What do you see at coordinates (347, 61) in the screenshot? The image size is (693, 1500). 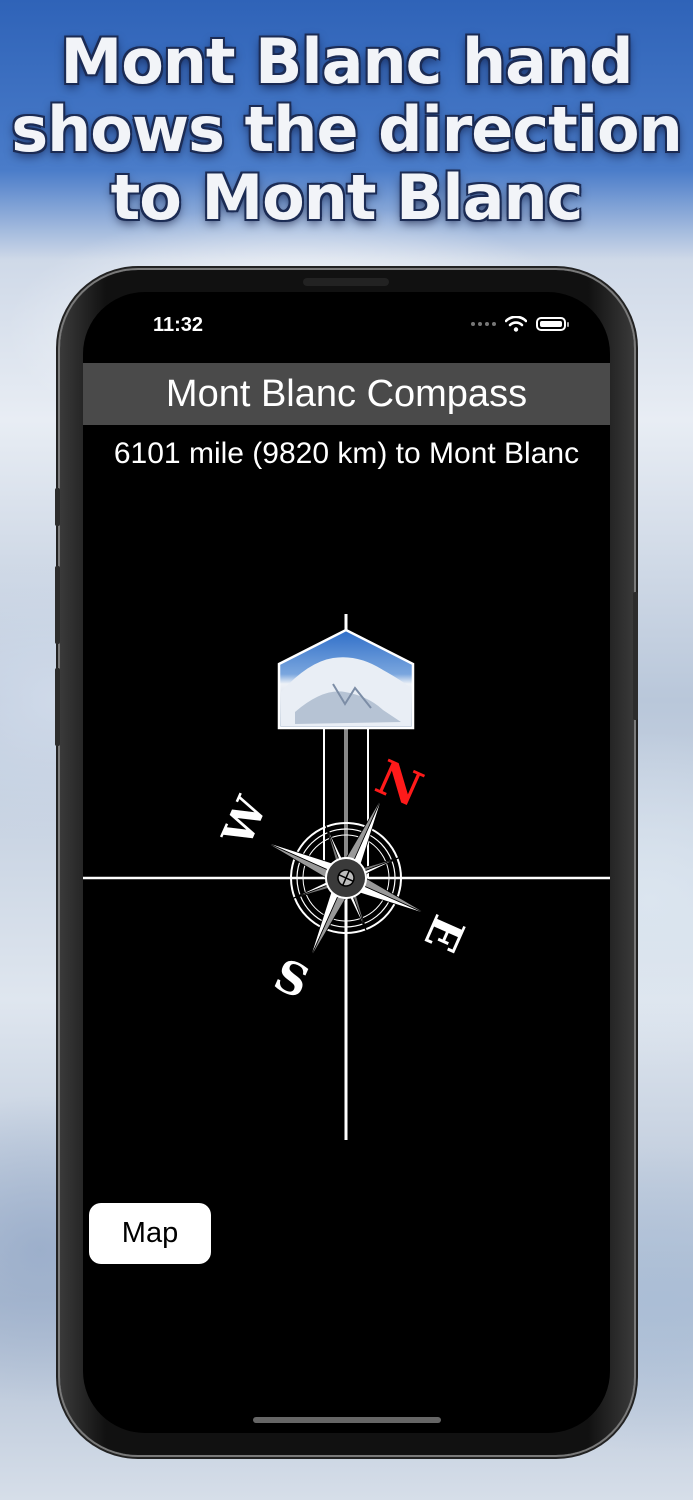 I see `promo-headline-line-1: Mont Blanc hand` at bounding box center [347, 61].